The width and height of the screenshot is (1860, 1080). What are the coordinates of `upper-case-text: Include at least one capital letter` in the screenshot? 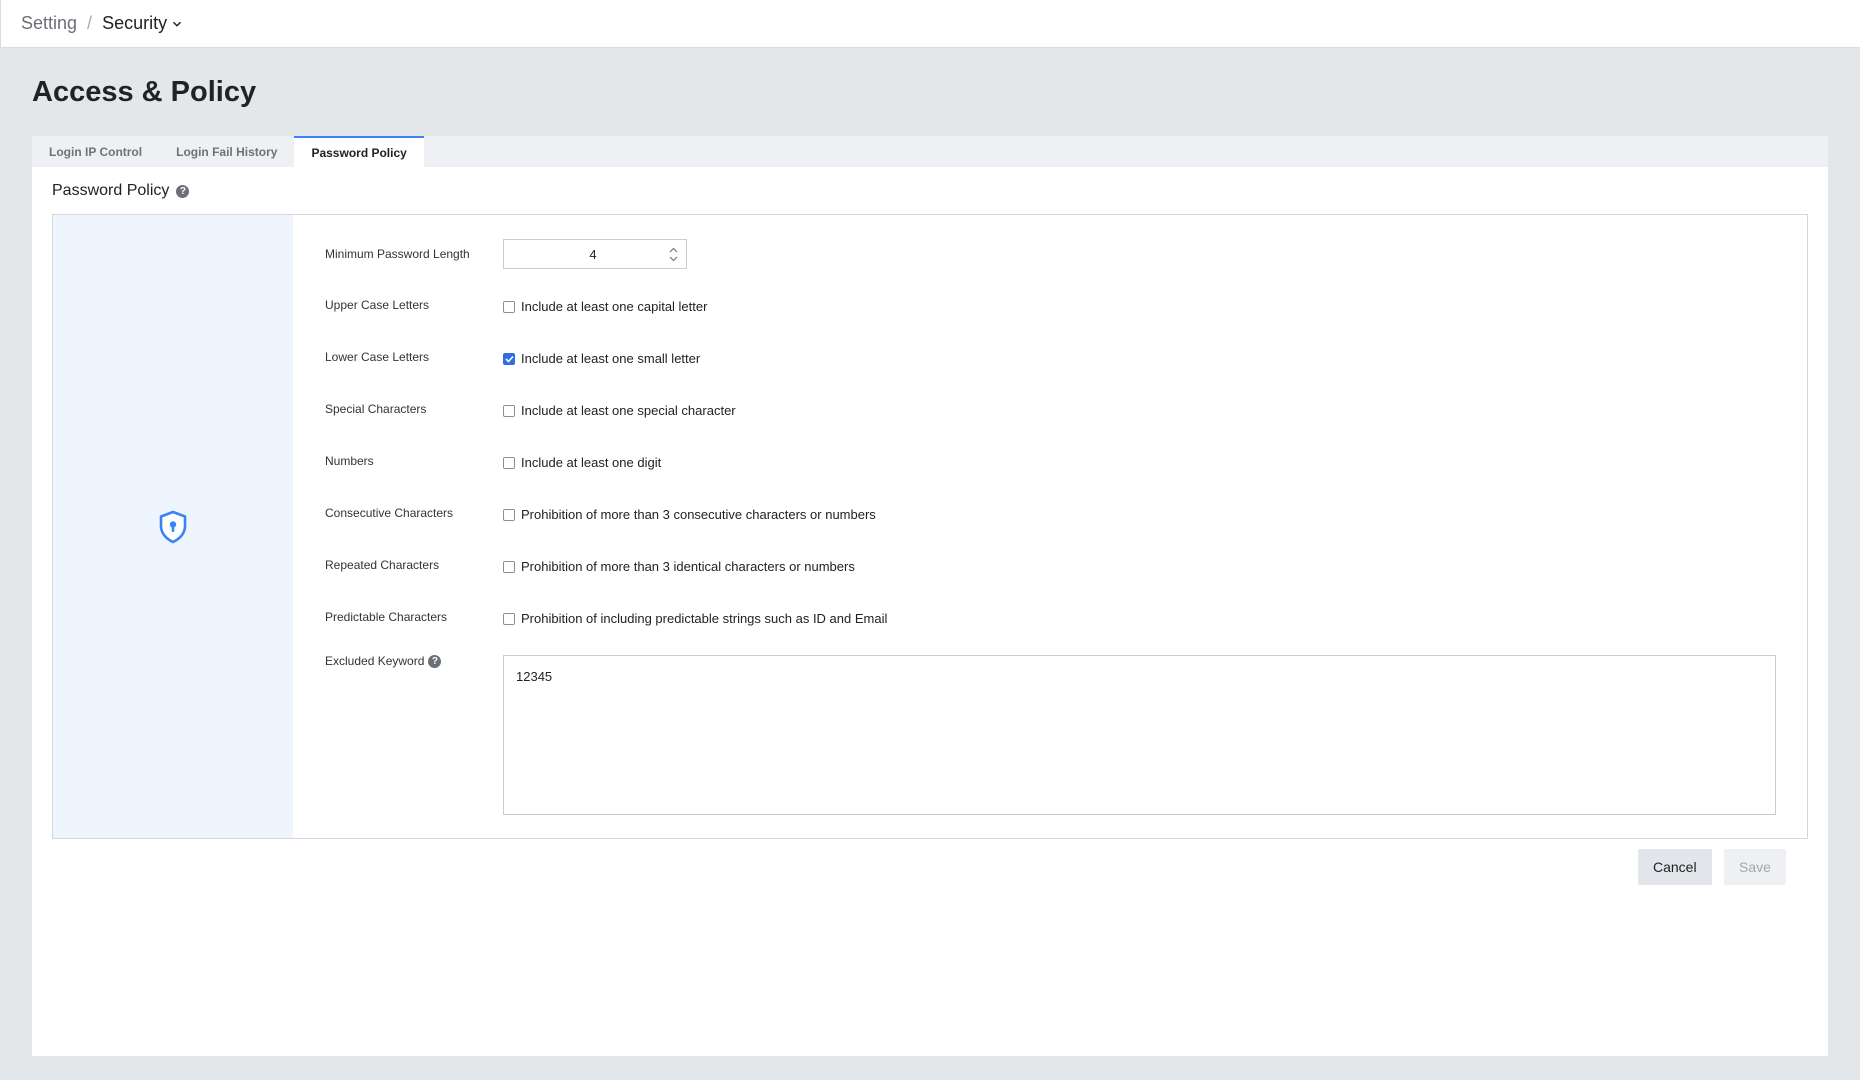 It's located at (614, 306).